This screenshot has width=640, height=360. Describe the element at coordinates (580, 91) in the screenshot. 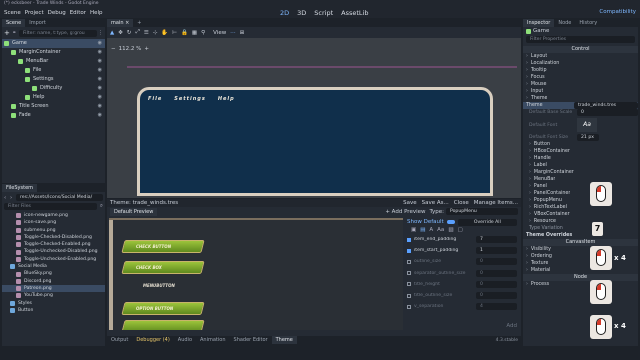

I see `inspector-group: › Input` at that location.